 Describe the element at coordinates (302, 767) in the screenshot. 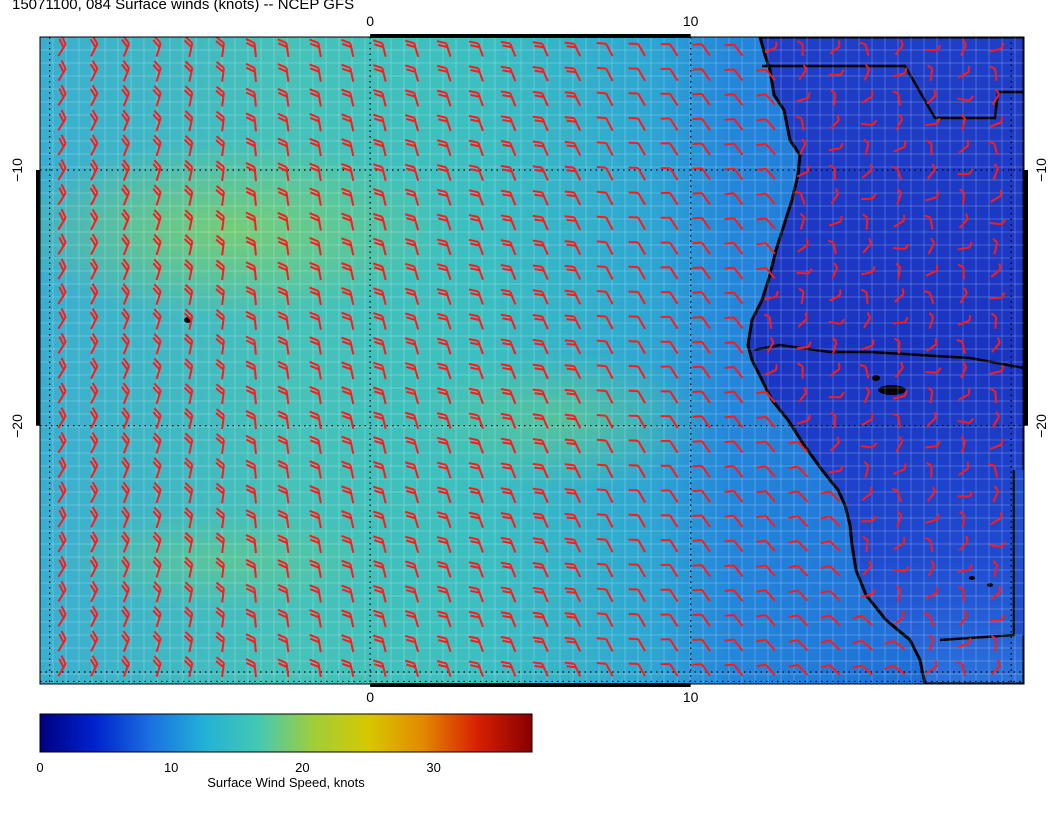

I see `colorbar-tick-label: 20` at that location.